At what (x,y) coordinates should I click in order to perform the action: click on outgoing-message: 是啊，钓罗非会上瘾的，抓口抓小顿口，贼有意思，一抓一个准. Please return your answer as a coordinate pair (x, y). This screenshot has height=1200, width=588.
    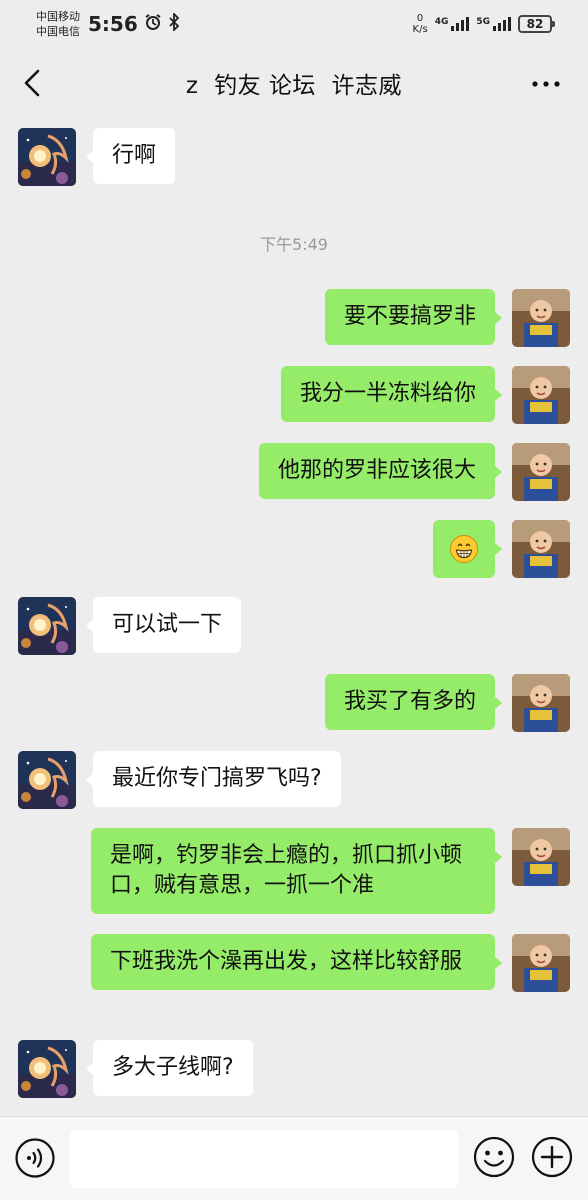
    Looking at the image, I should click on (296, 871).